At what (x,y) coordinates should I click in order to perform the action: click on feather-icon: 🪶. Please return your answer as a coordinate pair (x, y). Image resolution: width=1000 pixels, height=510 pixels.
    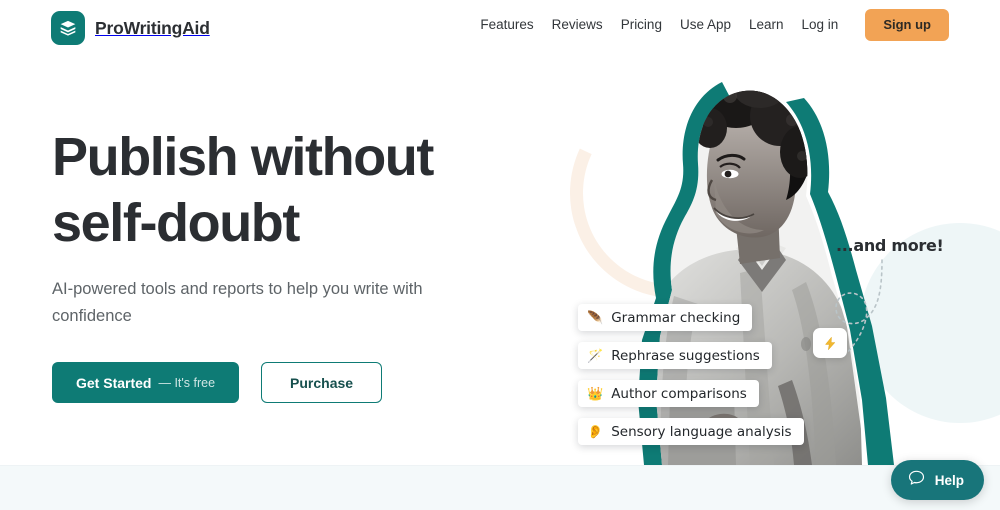
    Looking at the image, I should click on (595, 317).